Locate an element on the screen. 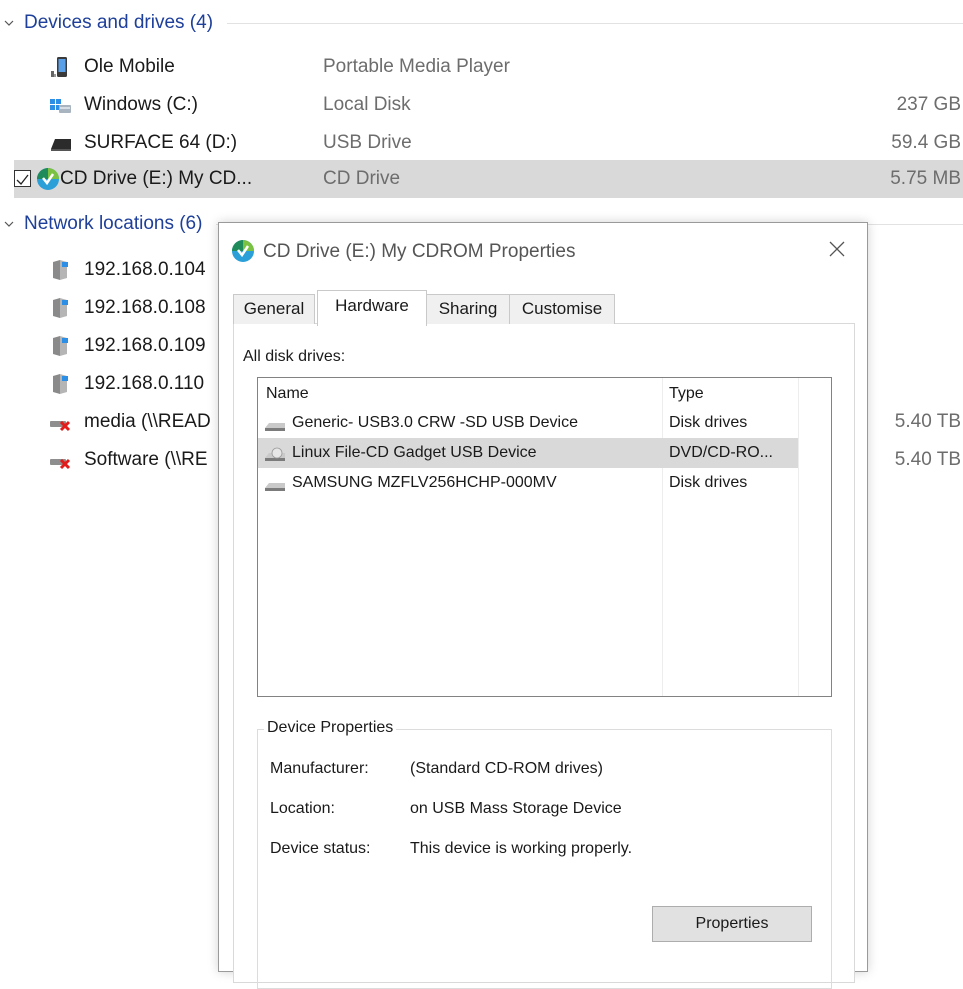 This screenshot has width=963, height=989. all-disk-drives-label: All disk drives: is located at coordinates (294, 356).